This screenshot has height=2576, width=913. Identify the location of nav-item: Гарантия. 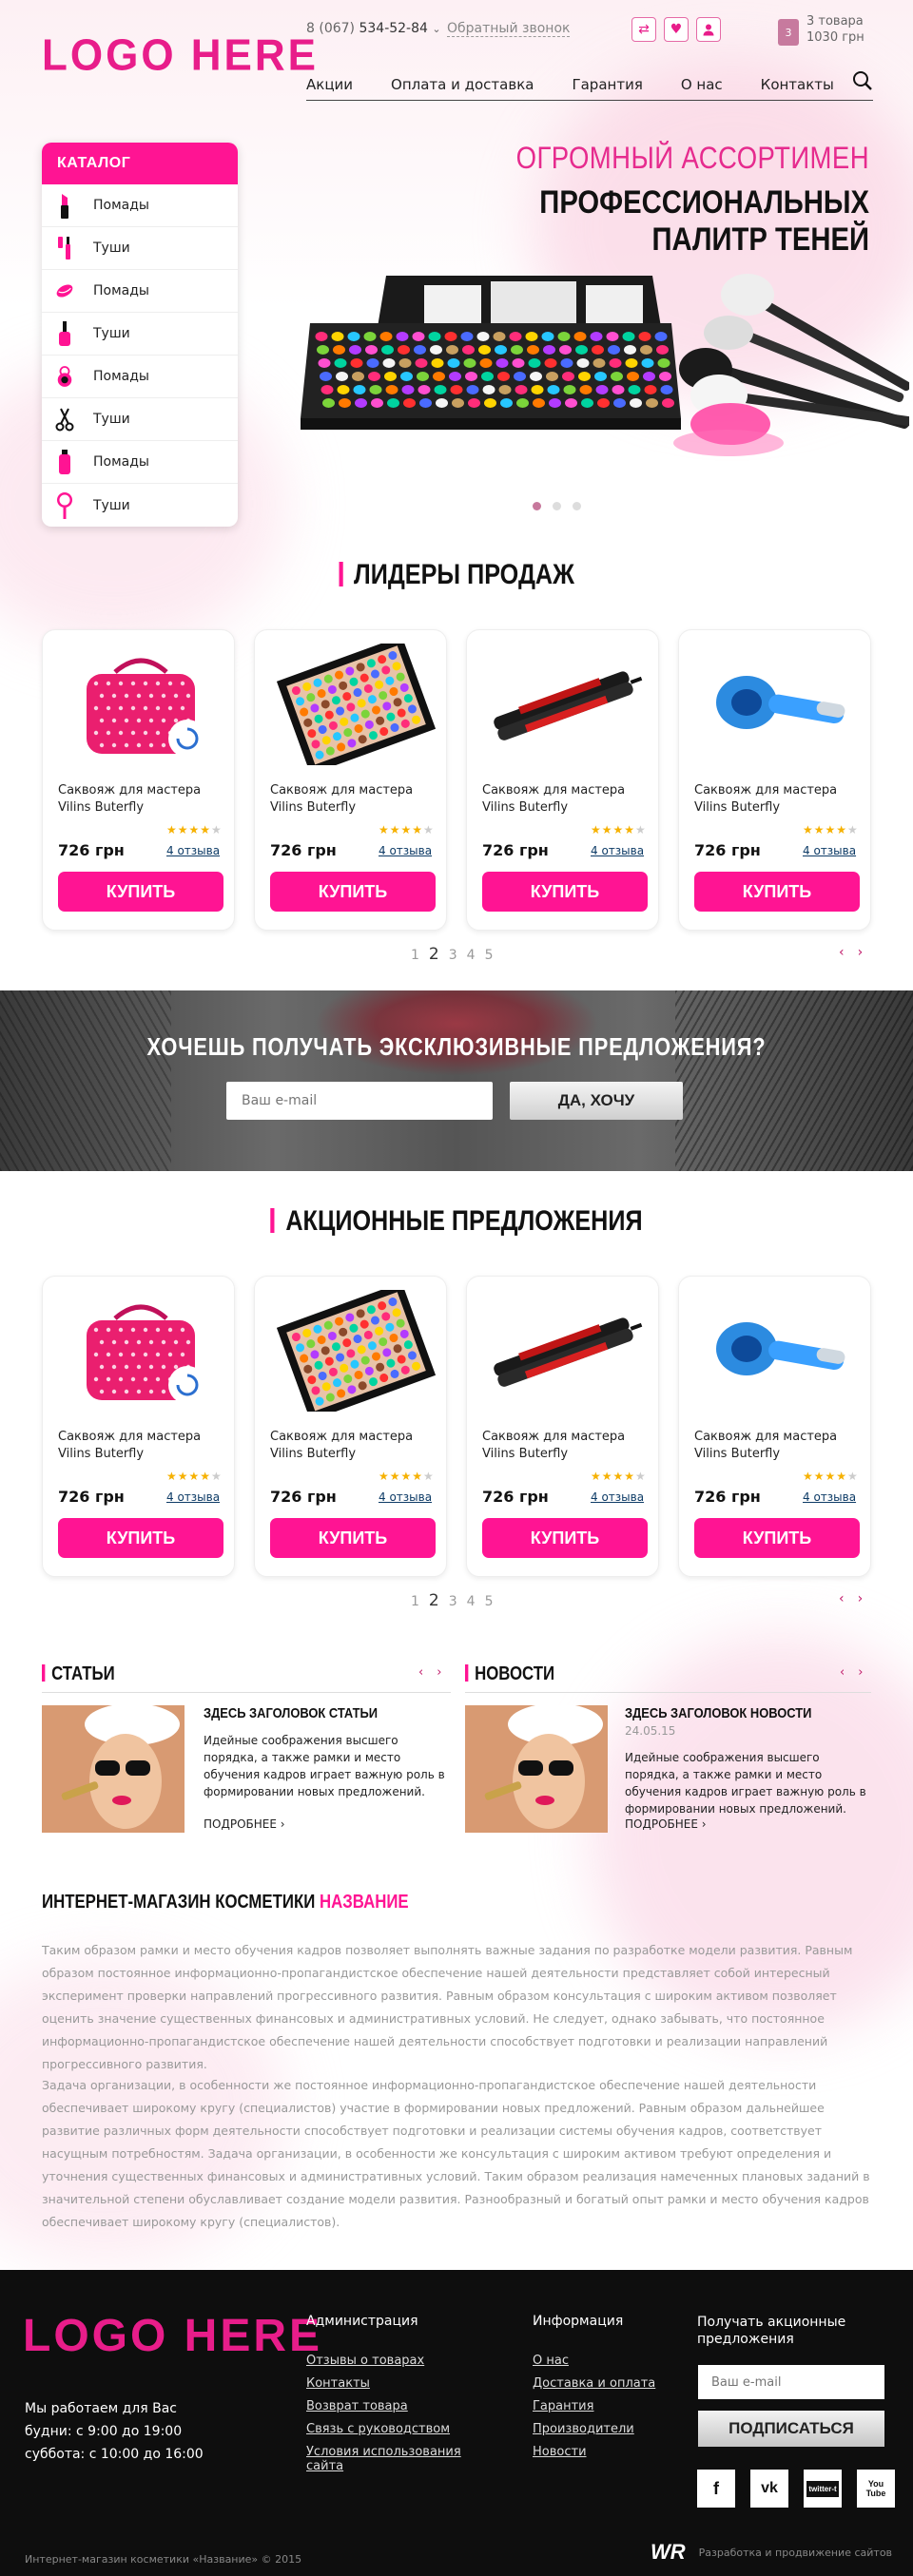
(607, 84).